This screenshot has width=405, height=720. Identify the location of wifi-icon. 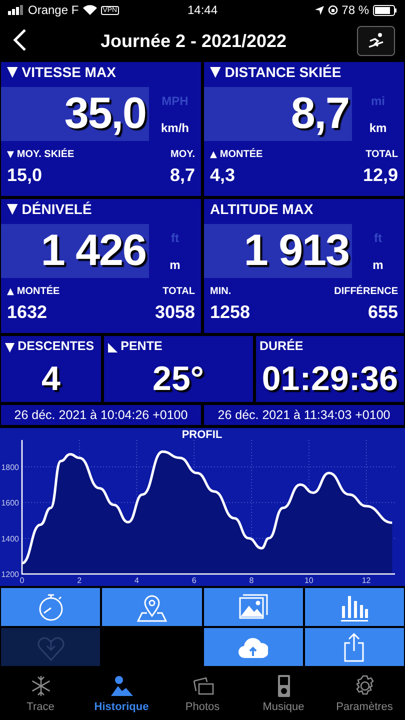
(89, 10).